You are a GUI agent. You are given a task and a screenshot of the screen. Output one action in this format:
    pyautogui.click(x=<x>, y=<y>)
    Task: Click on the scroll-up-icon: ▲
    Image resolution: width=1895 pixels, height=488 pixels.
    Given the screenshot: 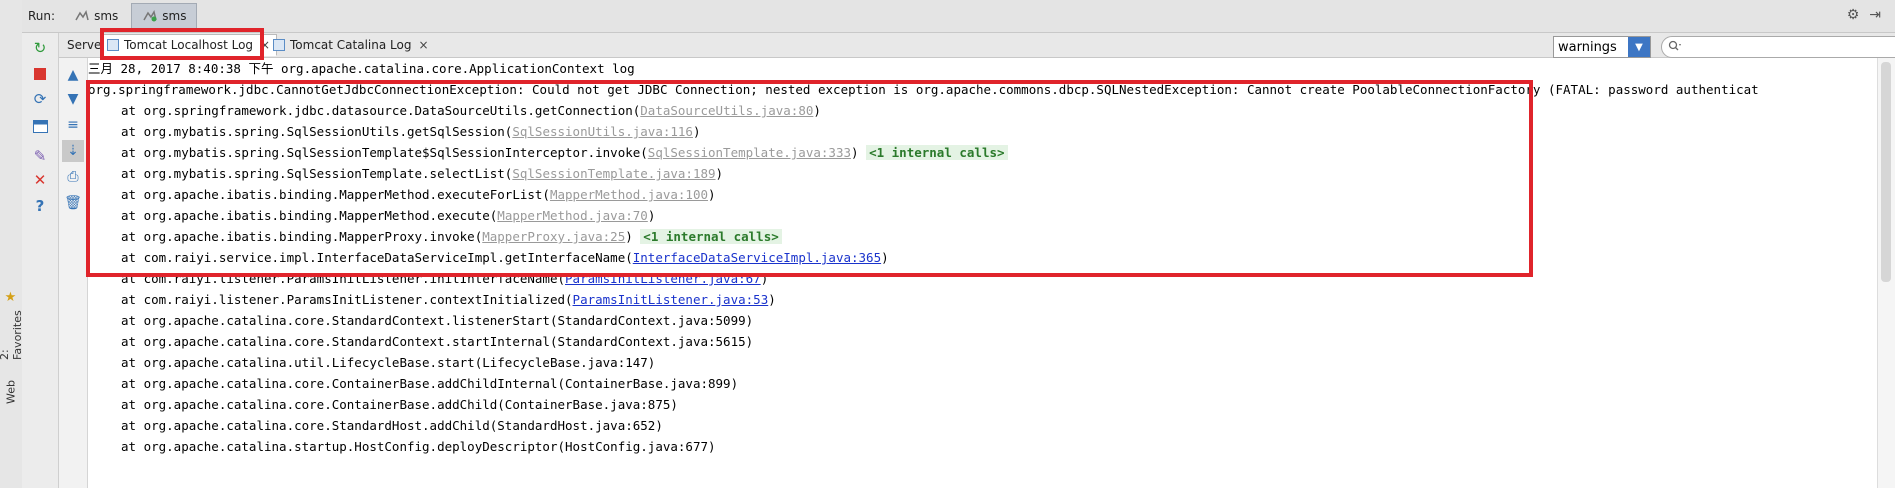 What is the action you would take?
    pyautogui.click(x=73, y=75)
    